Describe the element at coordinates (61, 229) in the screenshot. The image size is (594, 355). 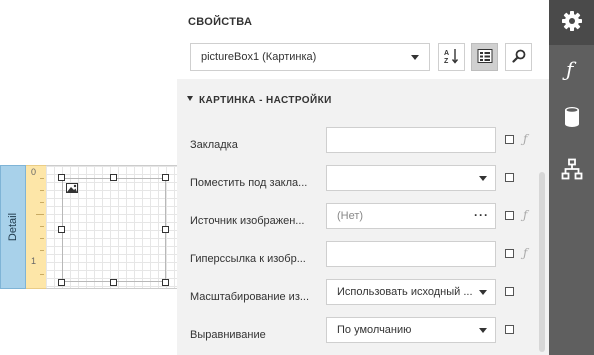
I see `resize-handle-left` at that location.